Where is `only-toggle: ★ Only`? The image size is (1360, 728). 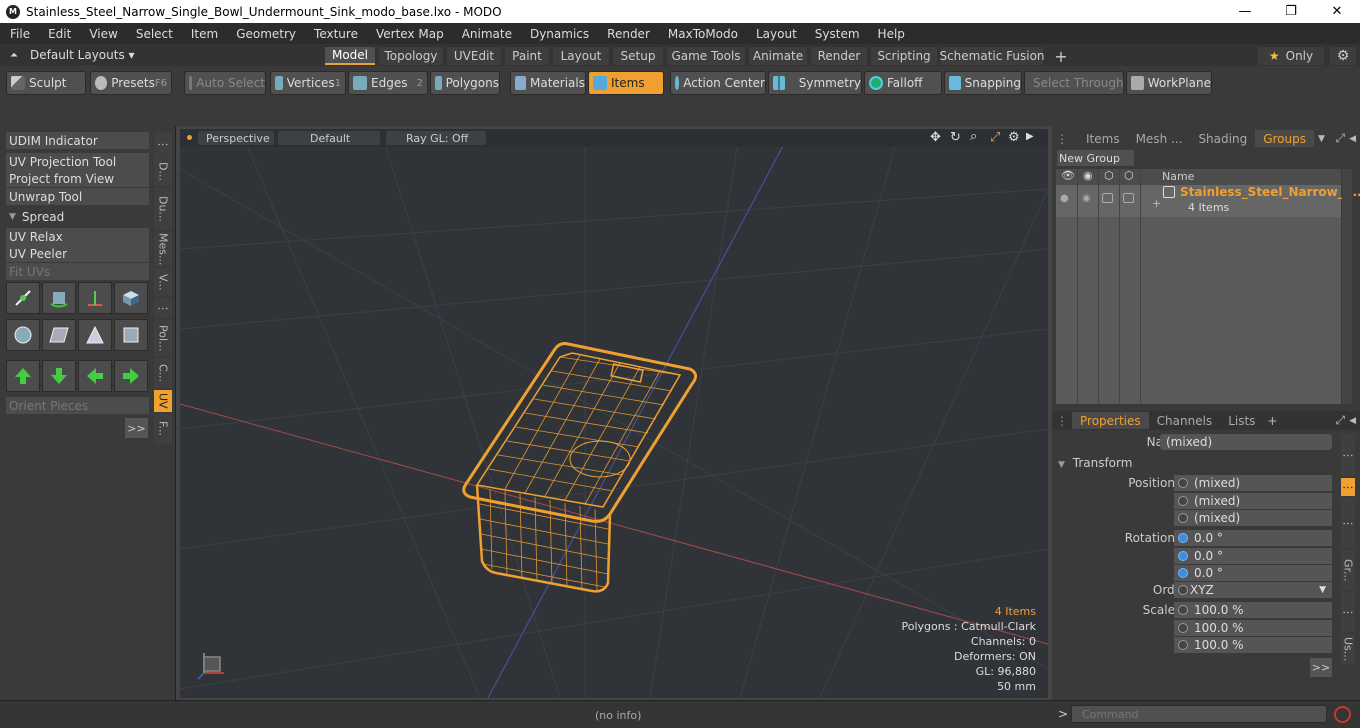
only-toggle: ★ Only is located at coordinates (1291, 56).